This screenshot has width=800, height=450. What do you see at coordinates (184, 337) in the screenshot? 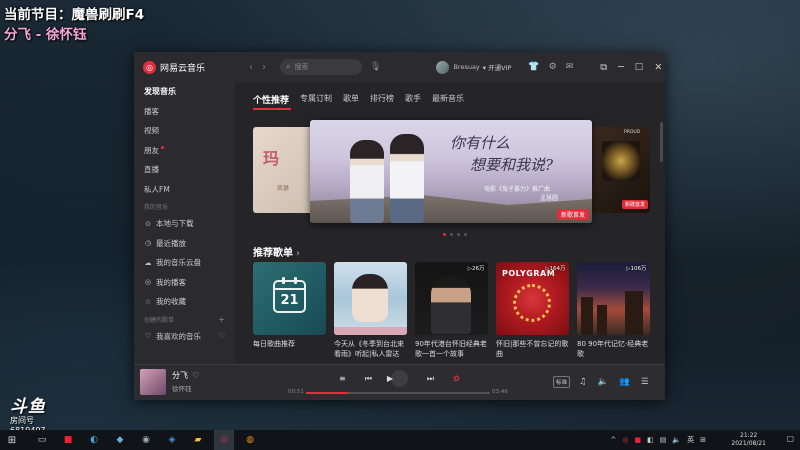
I see `sidebar-item-liked: ♡ 我喜欢的音乐 ♡` at bounding box center [184, 337].